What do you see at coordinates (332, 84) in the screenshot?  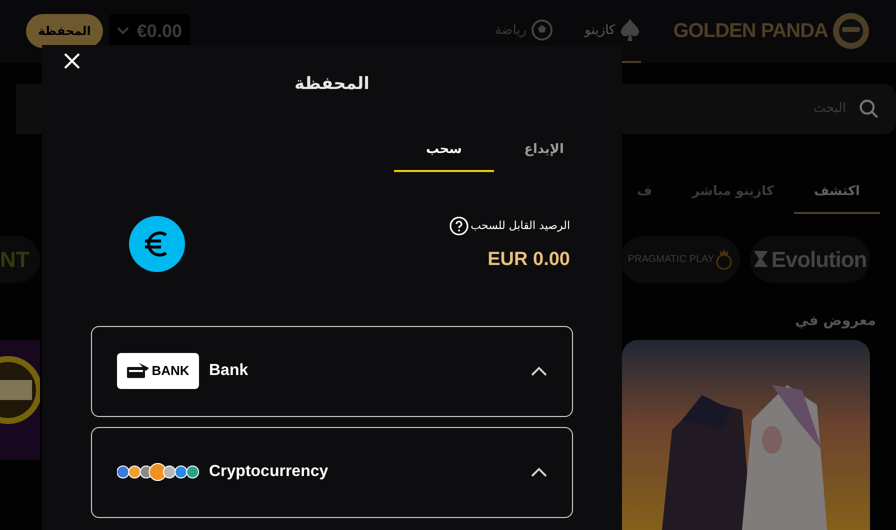 I see `modal-title: المحفظة` at bounding box center [332, 84].